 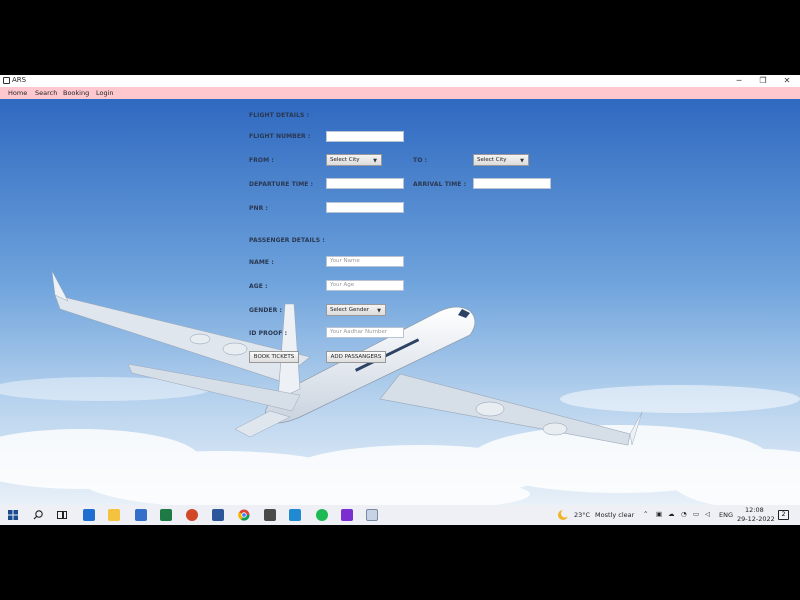 I want to click on gender-label: GENDER :, so click(x=266, y=310).